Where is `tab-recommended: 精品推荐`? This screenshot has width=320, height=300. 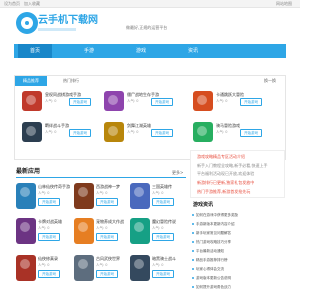
tab-recommended: 精品推荐 is located at coordinates (31, 81).